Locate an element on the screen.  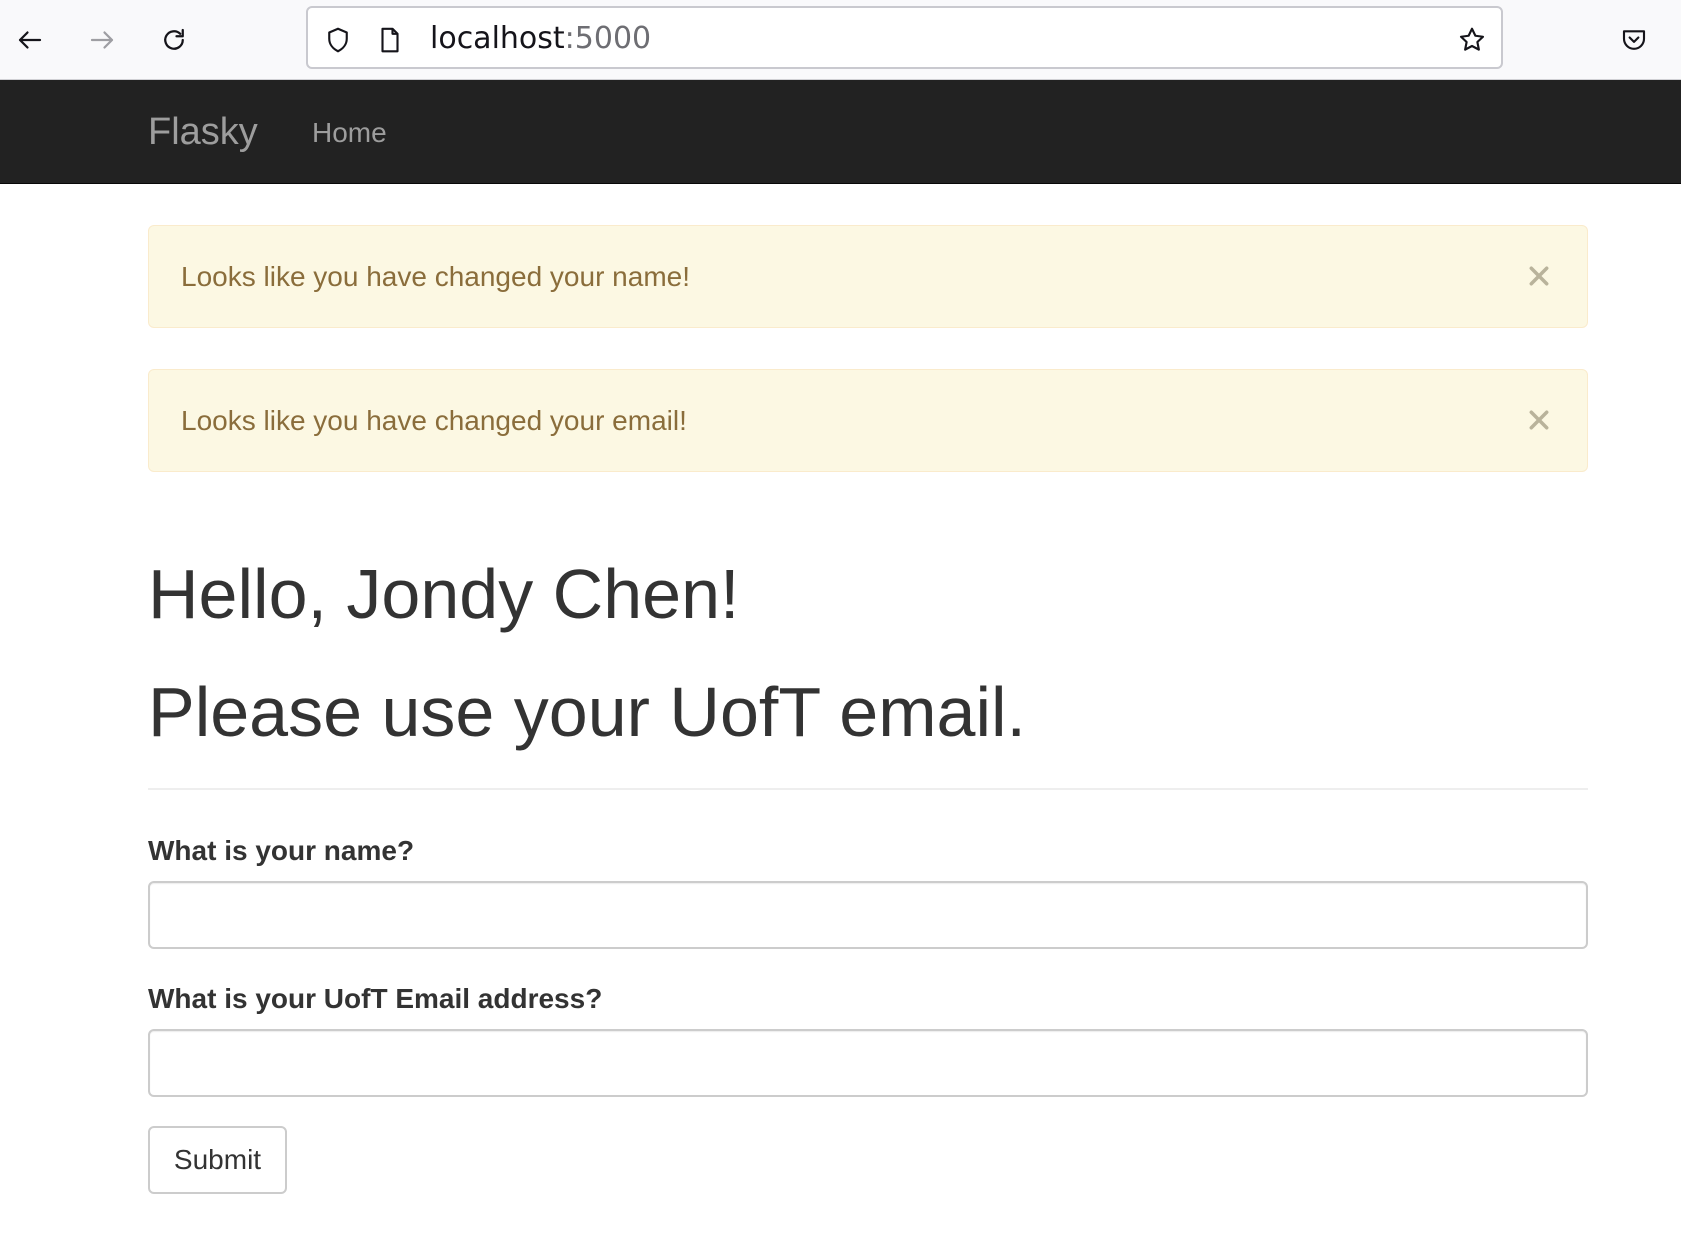
alert-message: Looks like you have changed your email! is located at coordinates (434, 420).